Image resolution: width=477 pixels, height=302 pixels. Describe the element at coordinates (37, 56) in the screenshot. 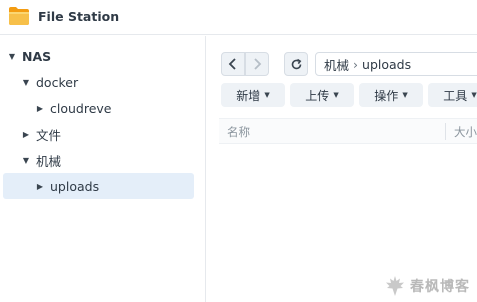

I see `tree-item-label: NAS` at that location.